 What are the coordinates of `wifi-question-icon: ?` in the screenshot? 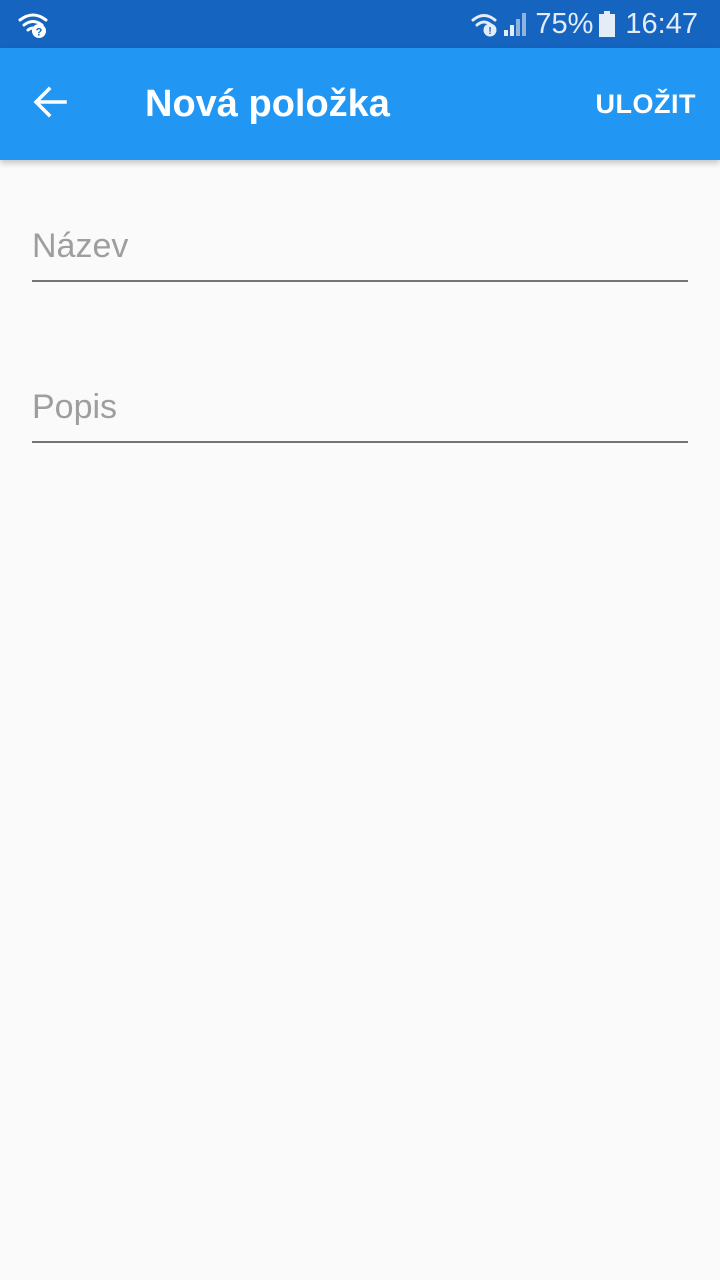 It's located at (33, 25).